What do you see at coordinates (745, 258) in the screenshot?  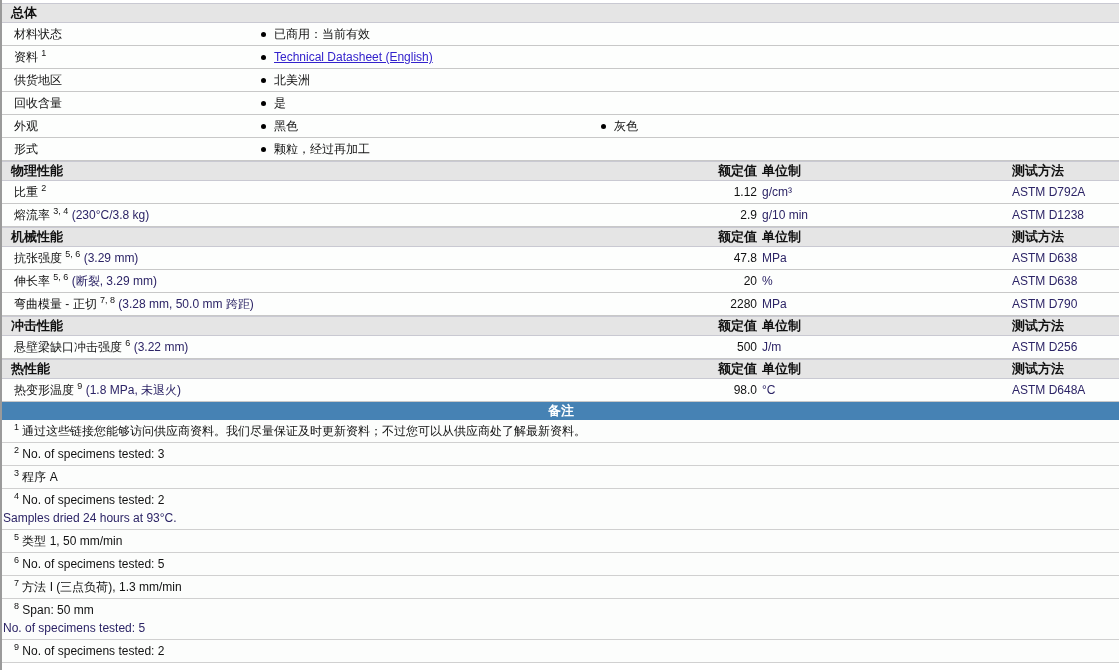 I see `nominal-value: 47.8` at bounding box center [745, 258].